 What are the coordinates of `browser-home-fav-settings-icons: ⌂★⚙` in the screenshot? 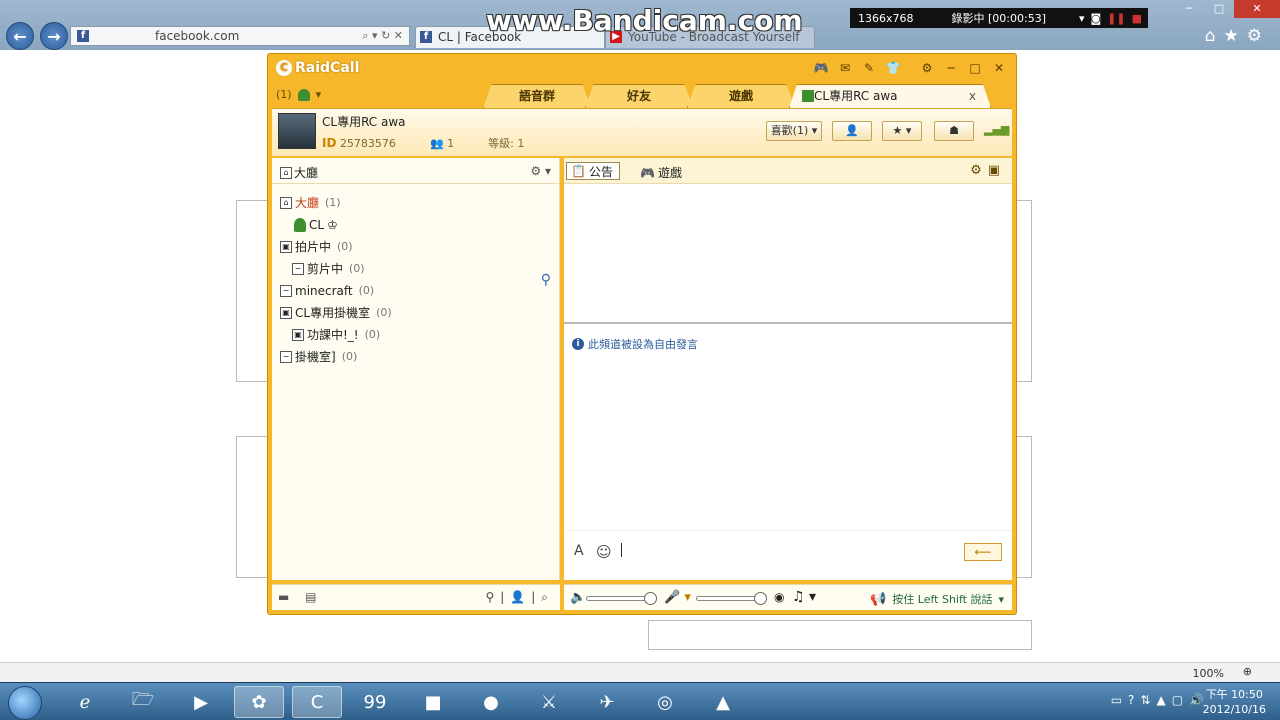 It's located at (1237, 36).